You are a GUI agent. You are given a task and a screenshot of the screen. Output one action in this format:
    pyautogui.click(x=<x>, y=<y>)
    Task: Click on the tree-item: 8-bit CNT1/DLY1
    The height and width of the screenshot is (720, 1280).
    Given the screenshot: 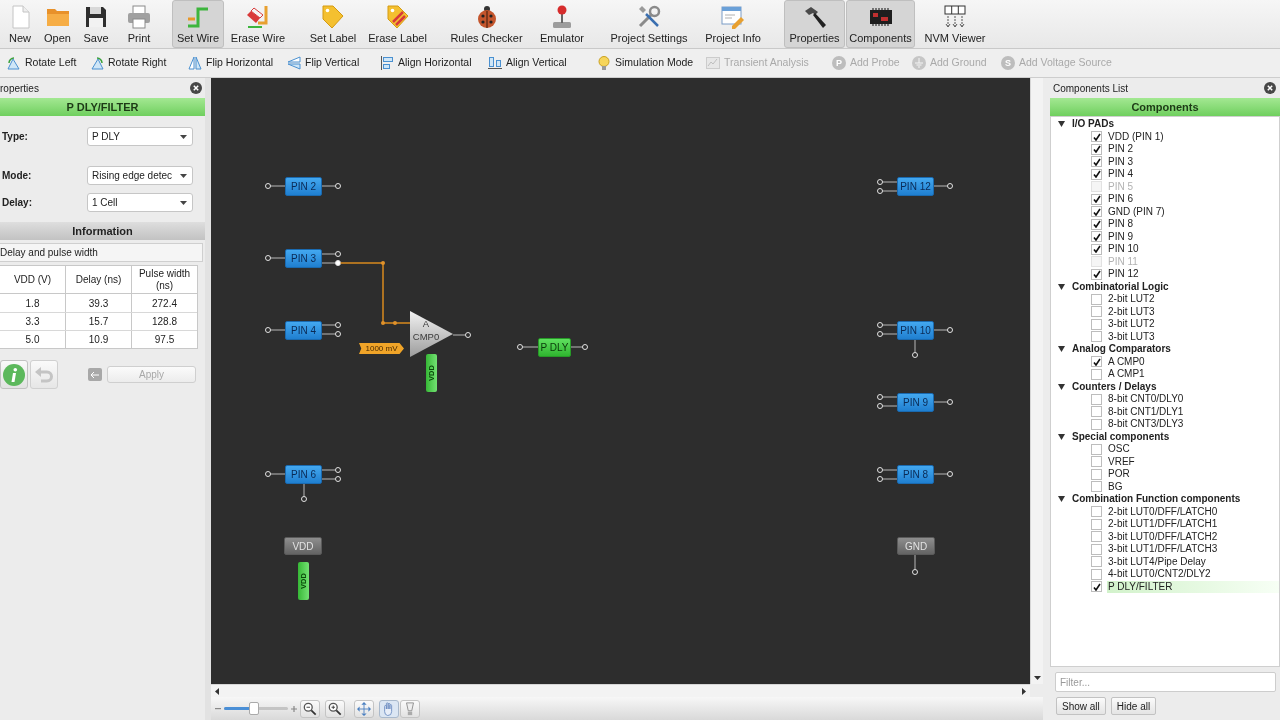 What is the action you would take?
    pyautogui.click(x=1193, y=411)
    